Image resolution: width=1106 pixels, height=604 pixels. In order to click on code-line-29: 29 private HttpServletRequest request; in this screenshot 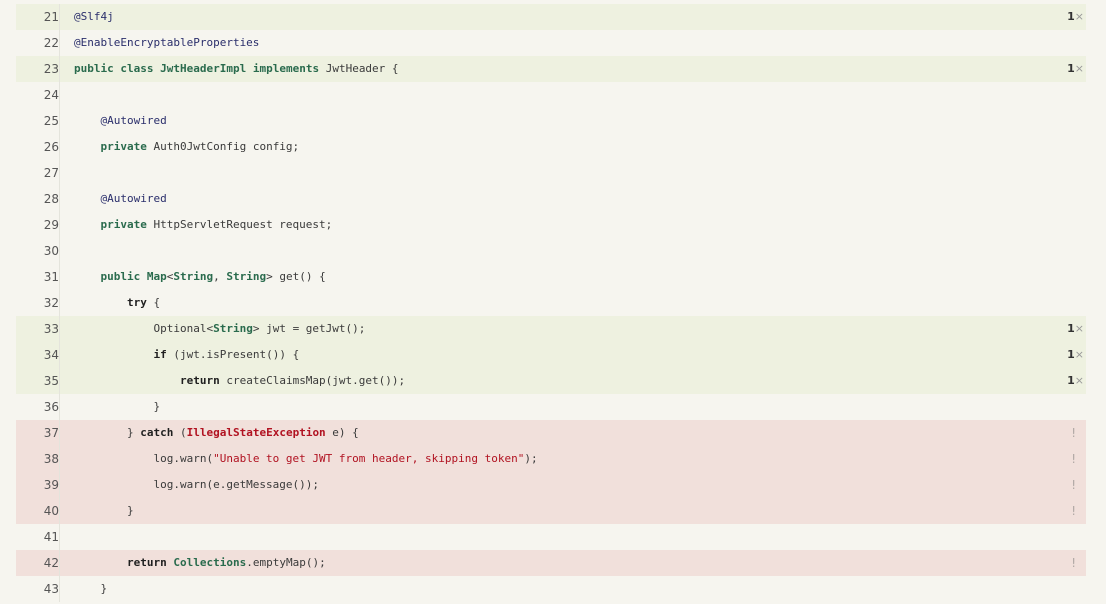, I will do `click(551, 225)`.